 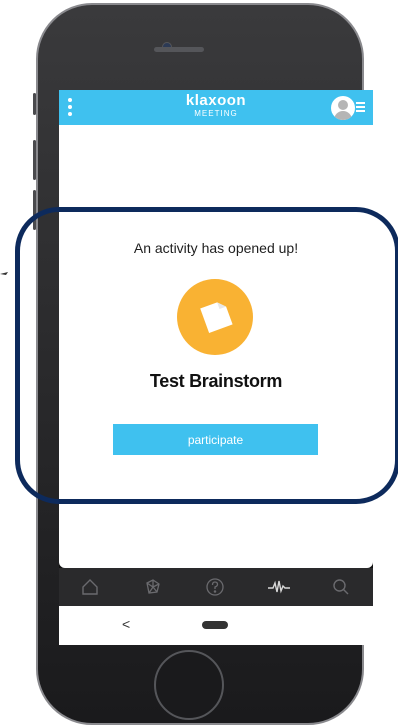 What do you see at coordinates (216, 113) in the screenshot?
I see `brand-subtitle: MEETING` at bounding box center [216, 113].